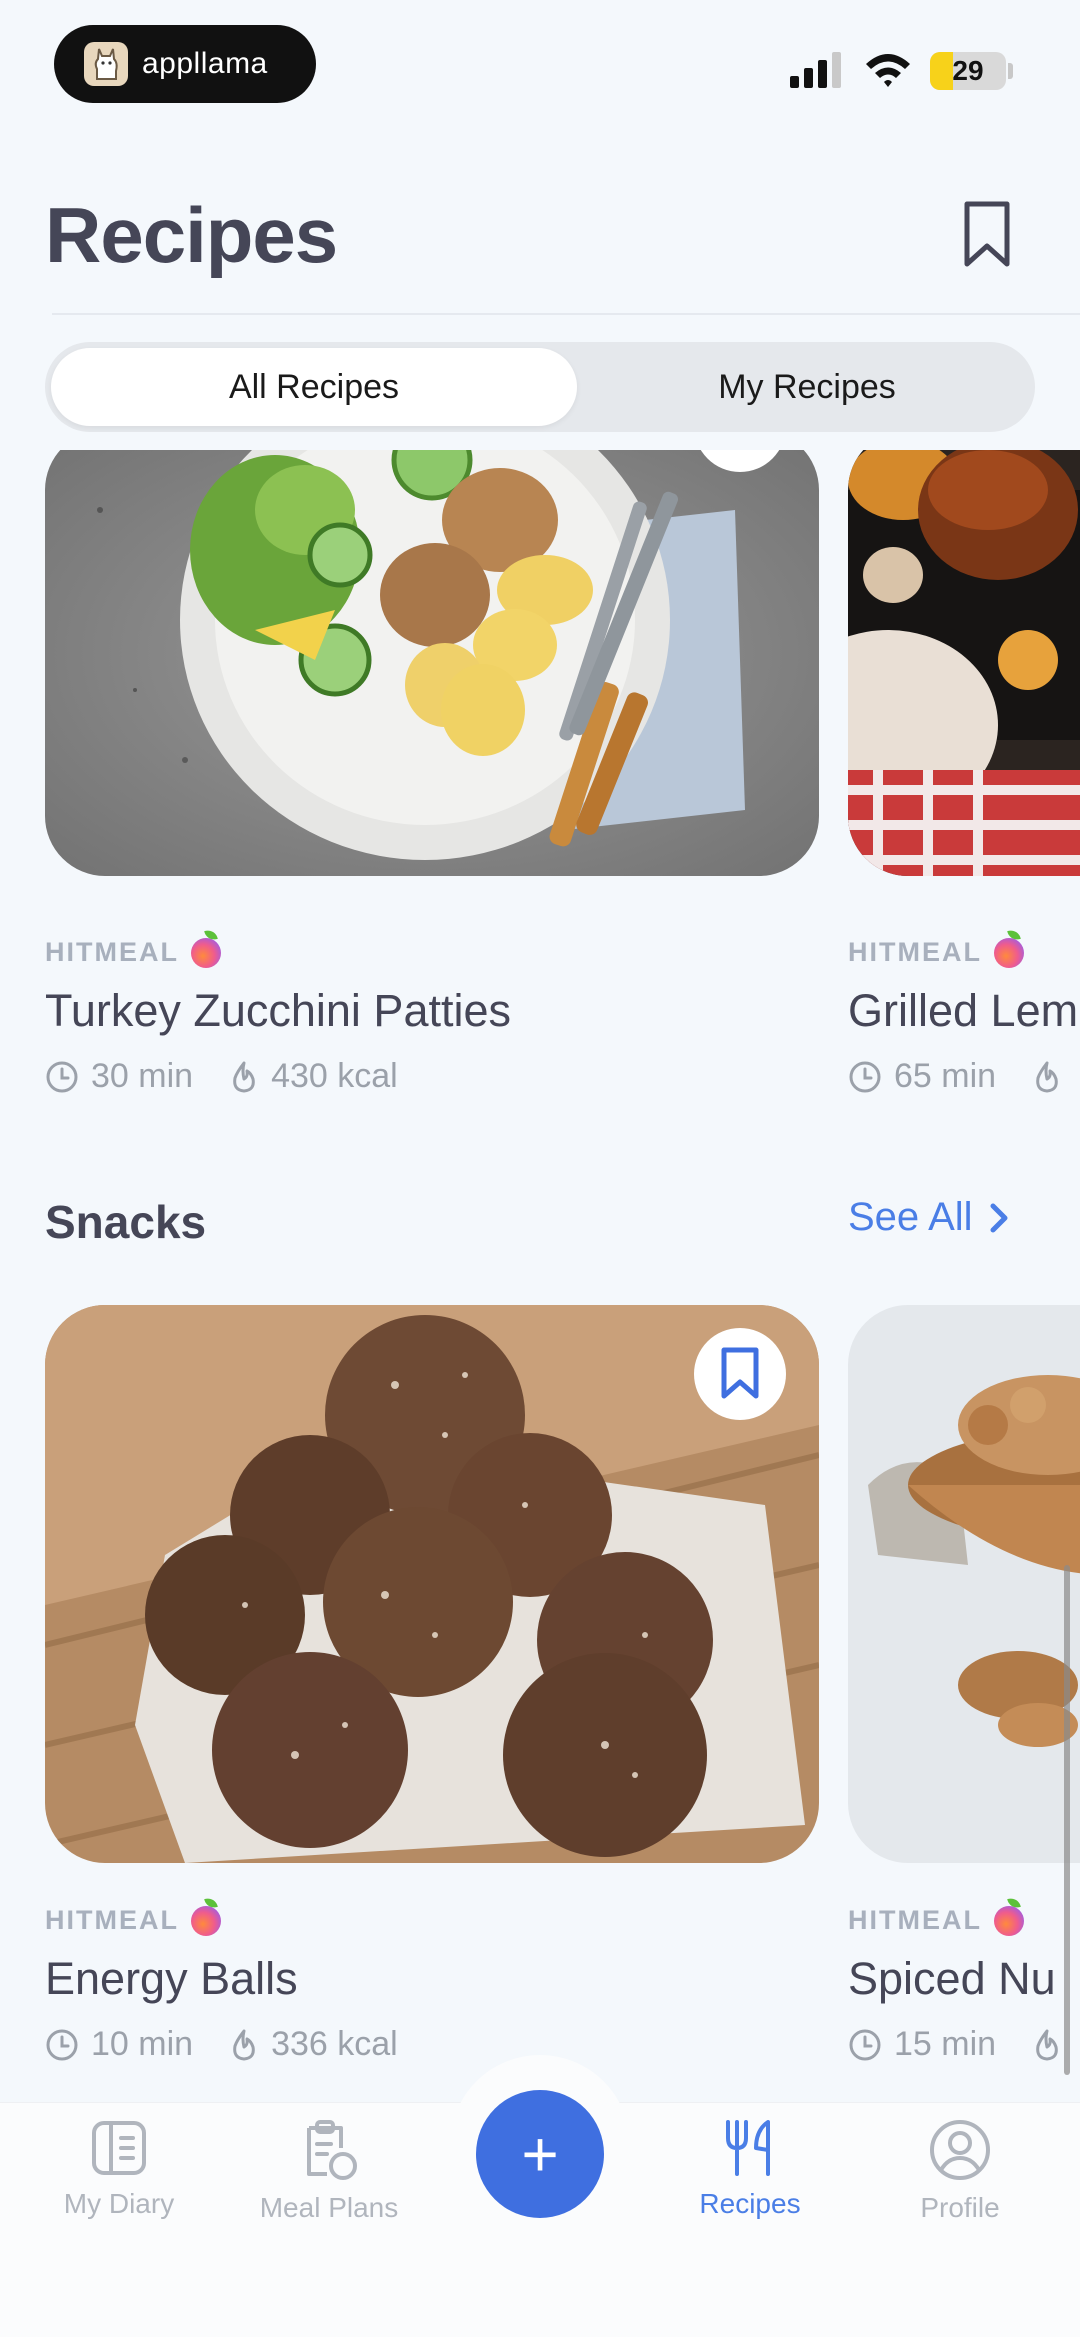  What do you see at coordinates (332, 2150) in the screenshot?
I see `meal-plans-icon` at bounding box center [332, 2150].